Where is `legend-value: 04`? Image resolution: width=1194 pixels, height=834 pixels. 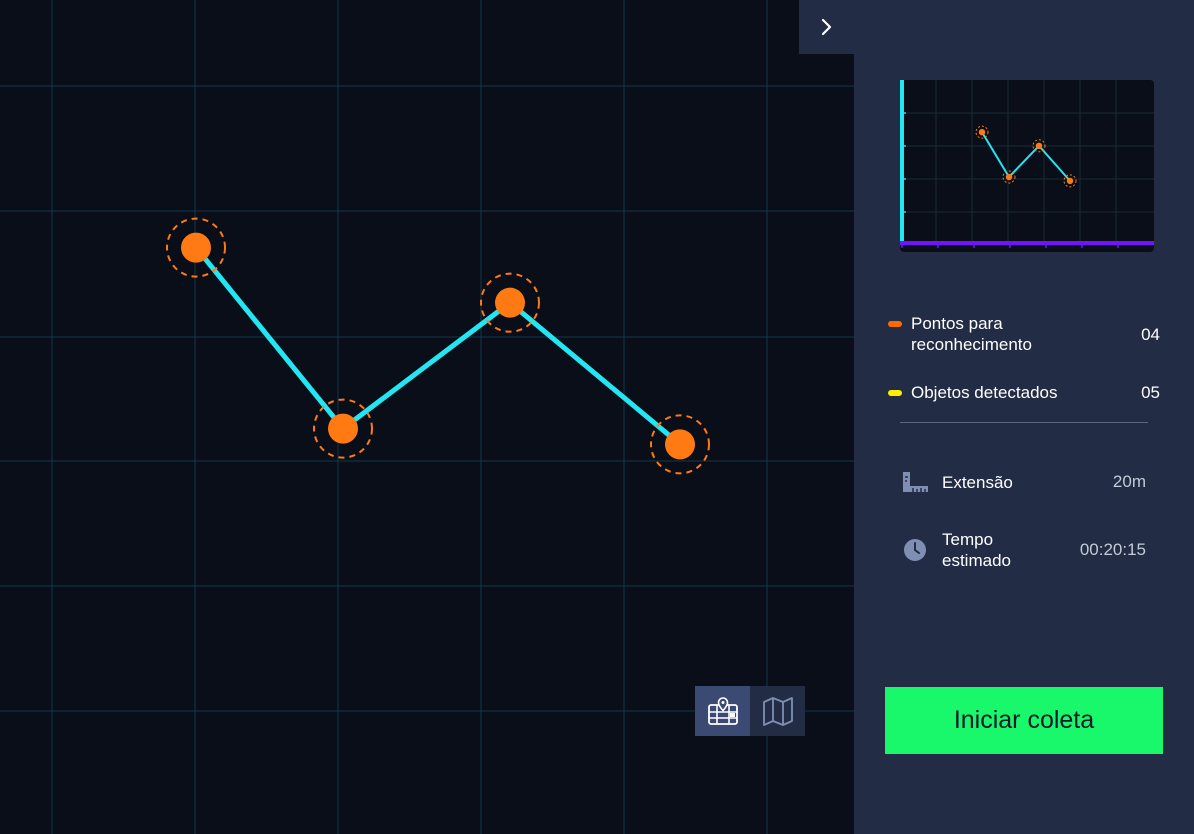
legend-value: 04 is located at coordinates (1150, 334).